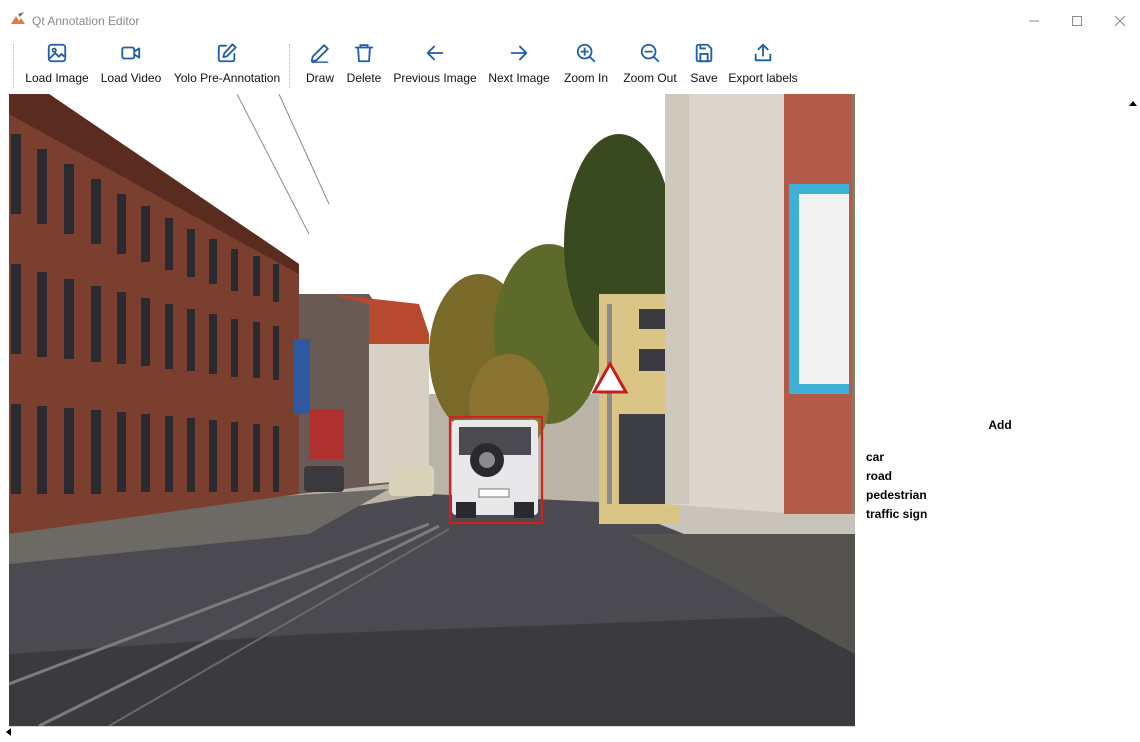 This screenshot has width=1140, height=742. I want to click on zoom-out-label: Zoom Out, so click(650, 78).